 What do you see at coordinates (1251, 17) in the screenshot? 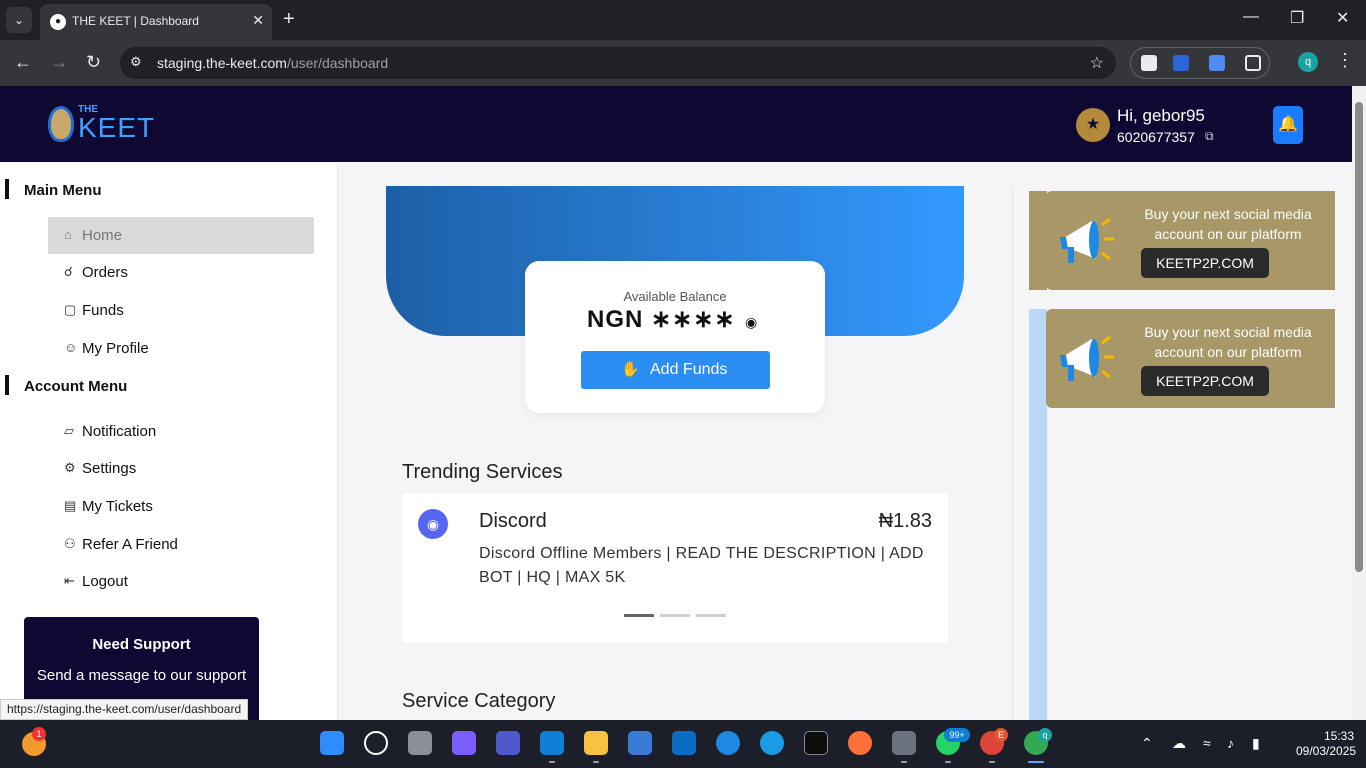
I see `minimize-icon: —` at bounding box center [1251, 17].